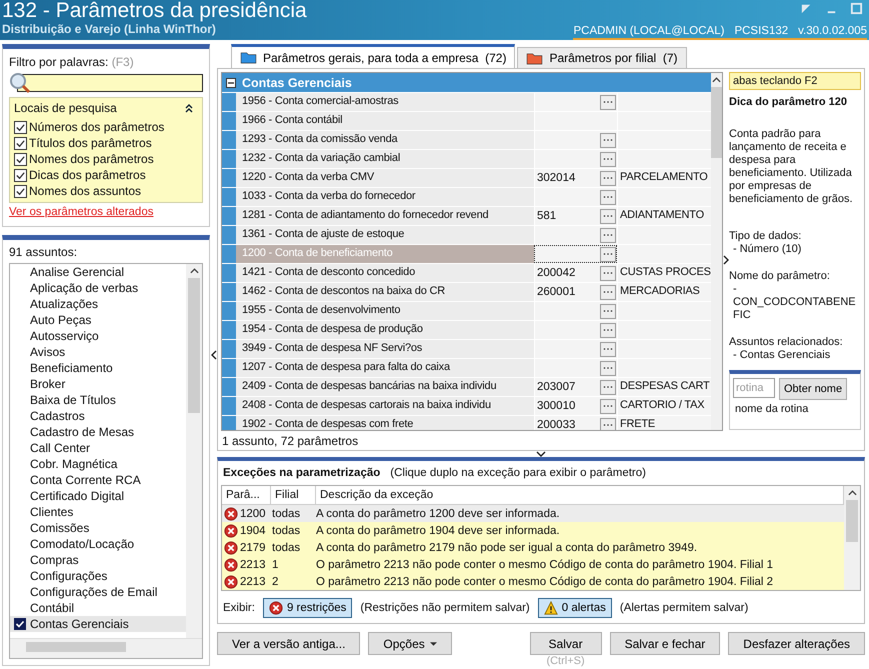  What do you see at coordinates (385, 368) in the screenshot?
I see `parameter-name-cell: 1207 - Conta de despesa para falta do caixa` at bounding box center [385, 368].